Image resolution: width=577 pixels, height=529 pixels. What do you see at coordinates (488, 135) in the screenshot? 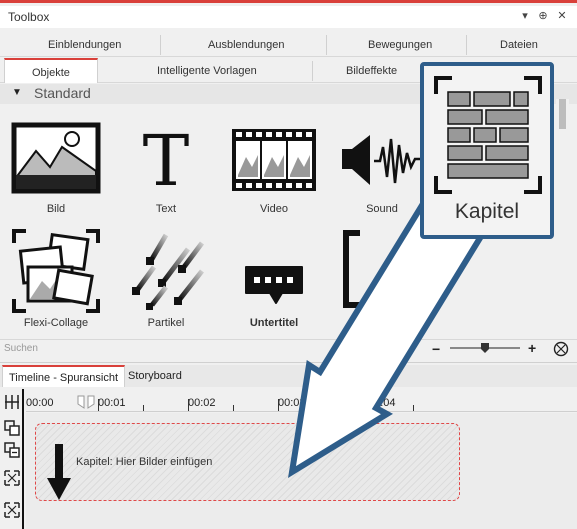
I see `chapter-icon` at bounding box center [488, 135].